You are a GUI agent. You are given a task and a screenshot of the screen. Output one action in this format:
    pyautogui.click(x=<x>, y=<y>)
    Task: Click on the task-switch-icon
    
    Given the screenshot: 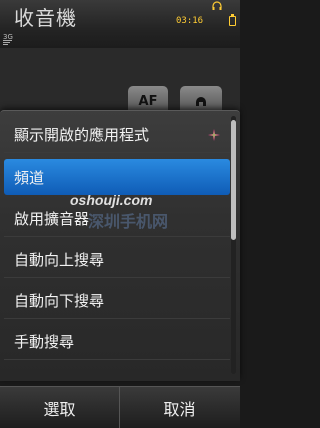 What is the action you would take?
    pyautogui.click(x=214, y=135)
    